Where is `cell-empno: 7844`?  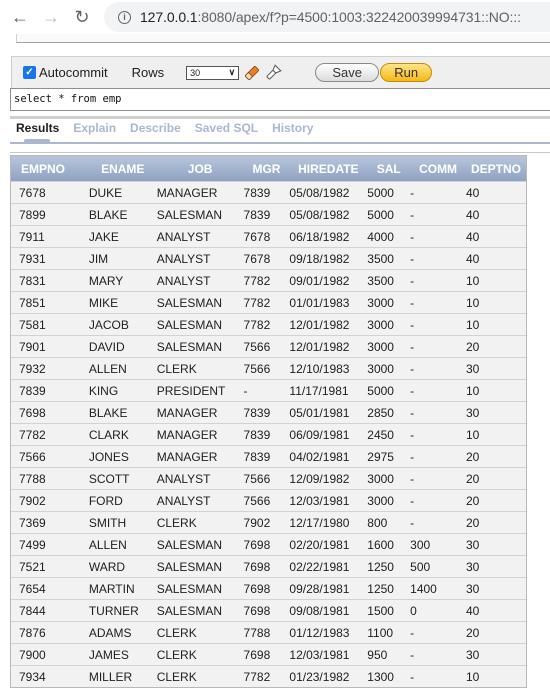
cell-empno: 7844 is located at coordinates (49, 610).